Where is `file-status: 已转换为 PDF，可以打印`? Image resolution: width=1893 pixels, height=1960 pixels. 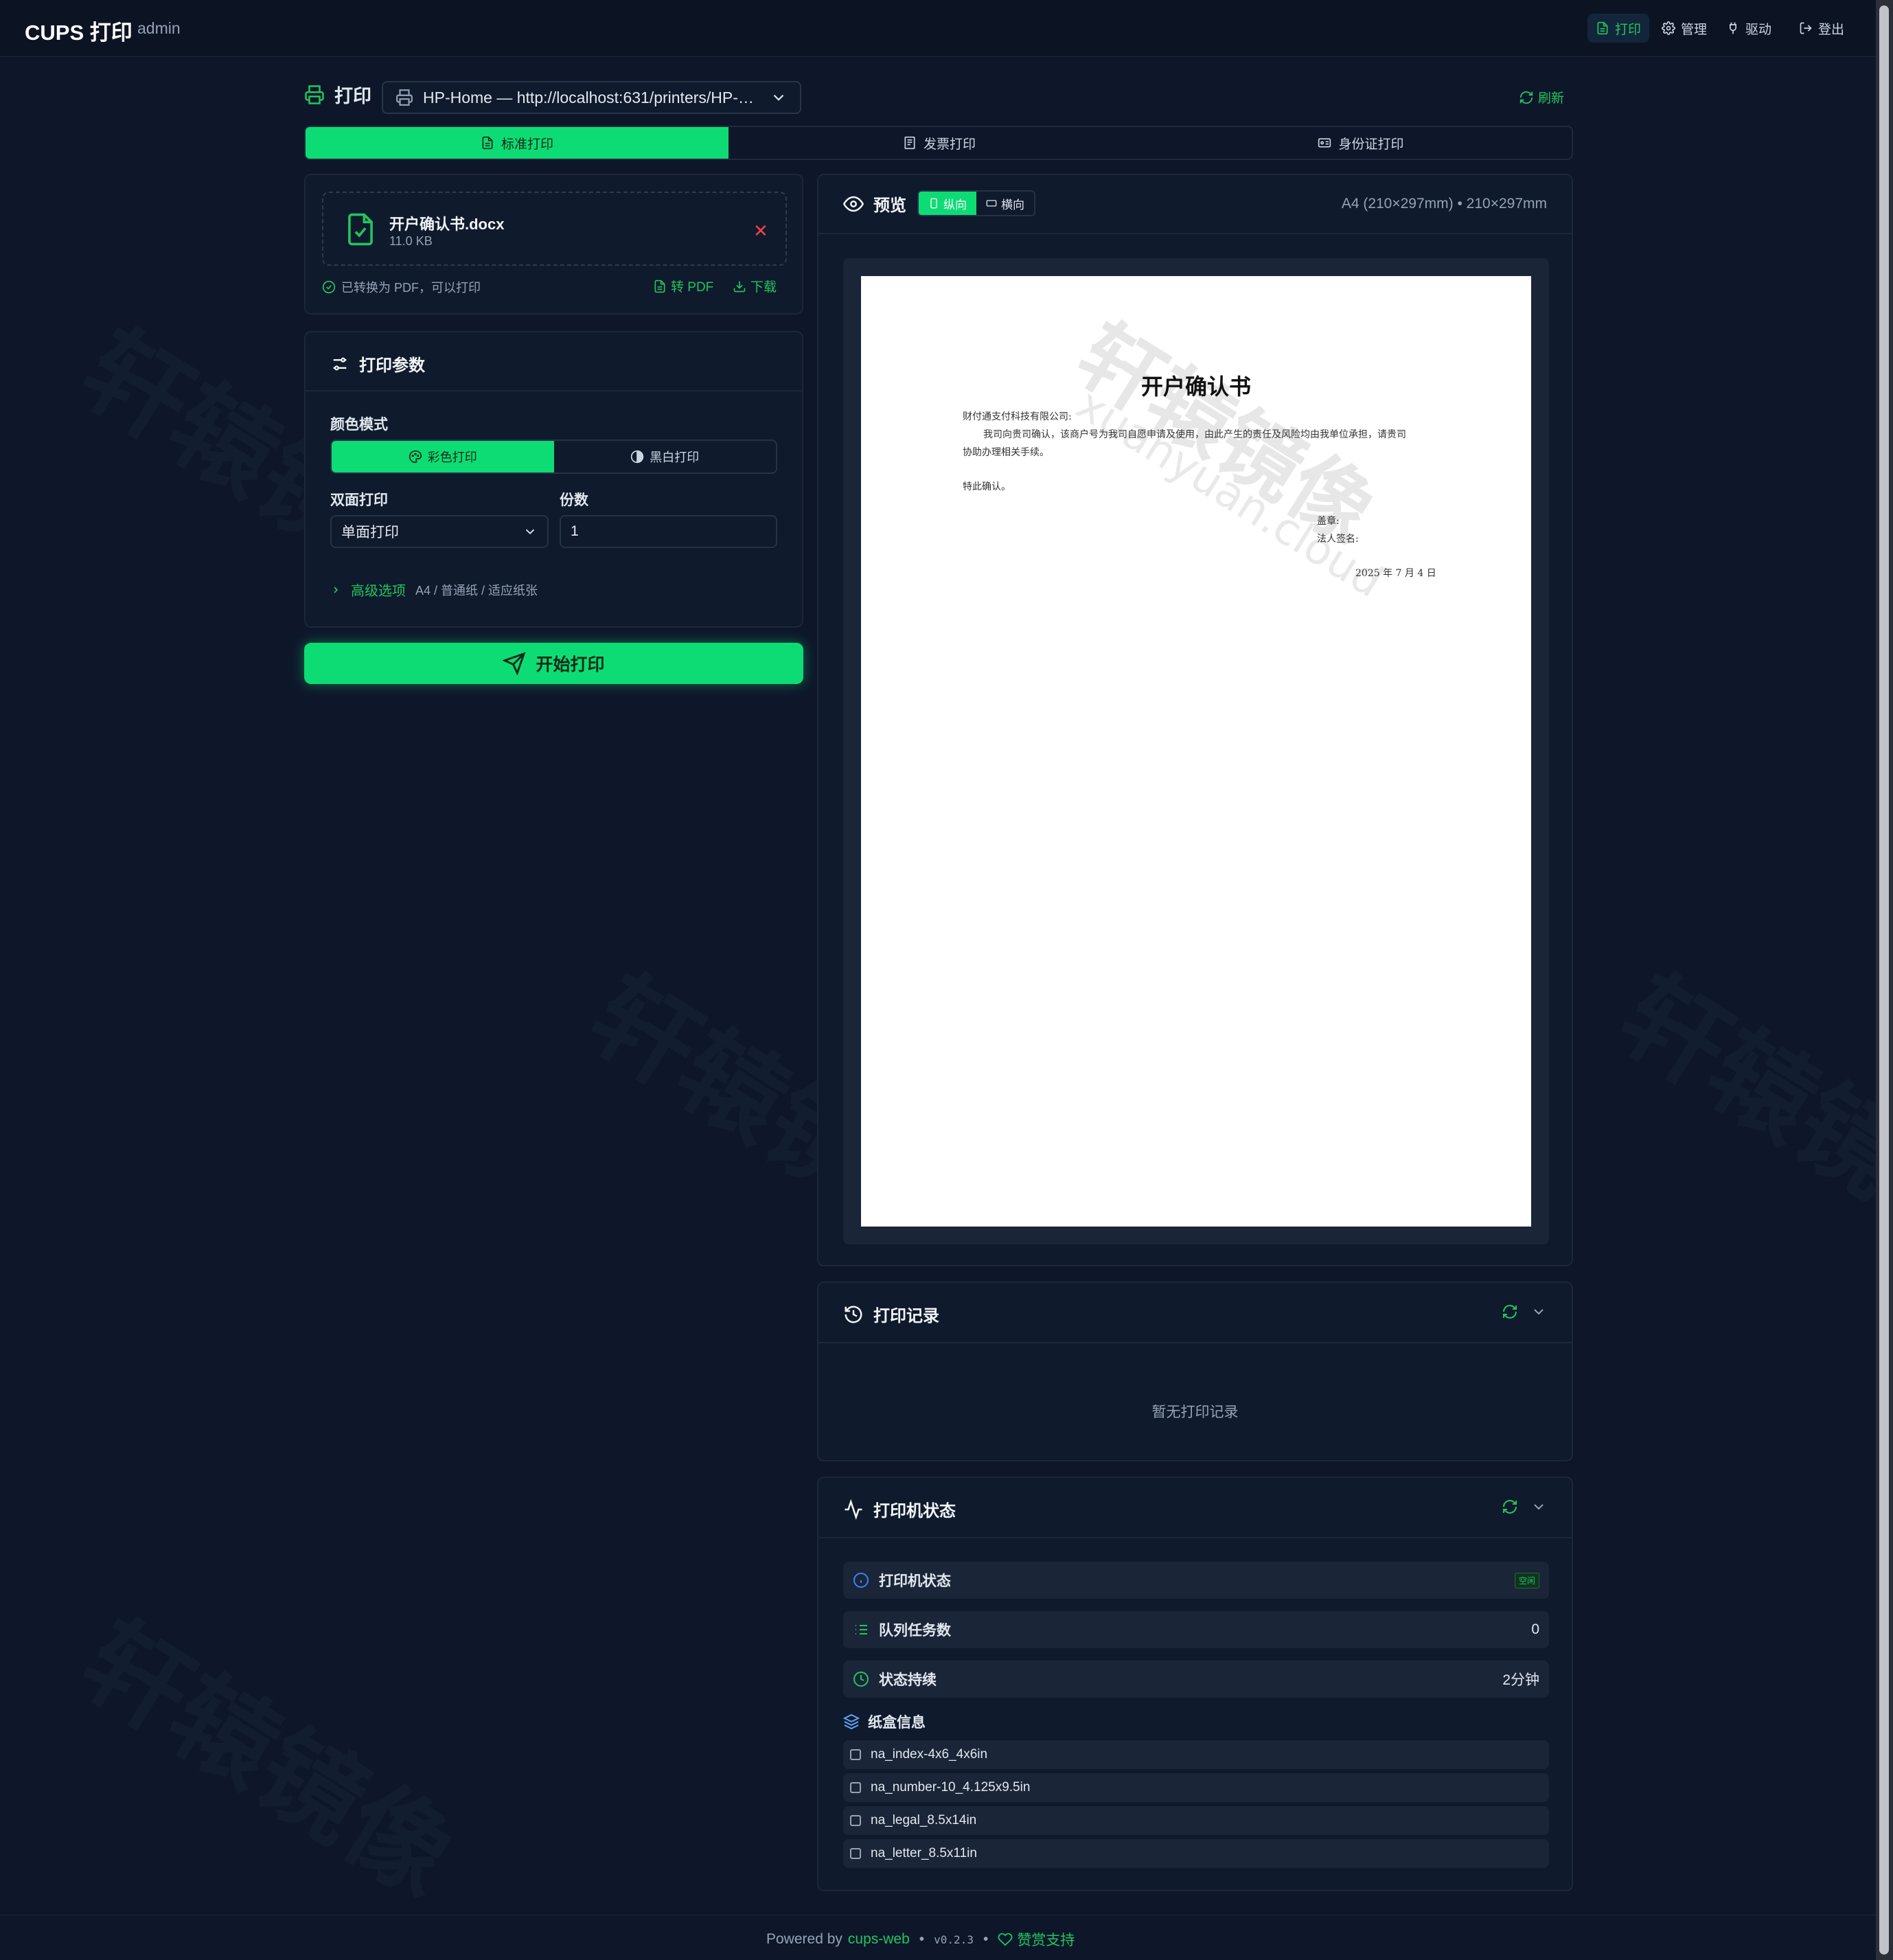 file-status: 已转换为 PDF，可以打印 is located at coordinates (401, 287).